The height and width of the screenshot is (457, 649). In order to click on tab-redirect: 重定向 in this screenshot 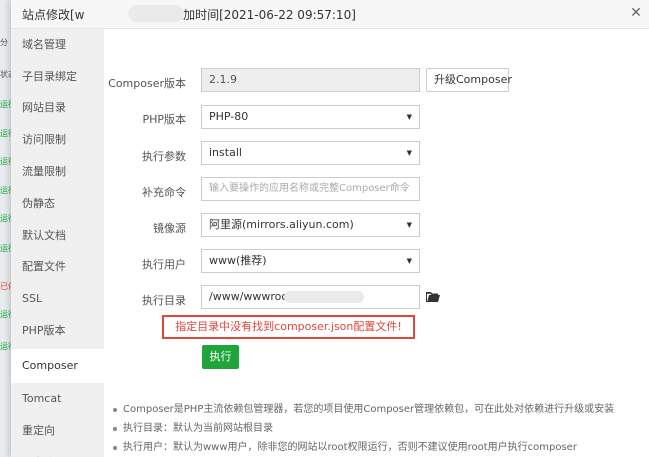, I will do `click(57, 431)`.